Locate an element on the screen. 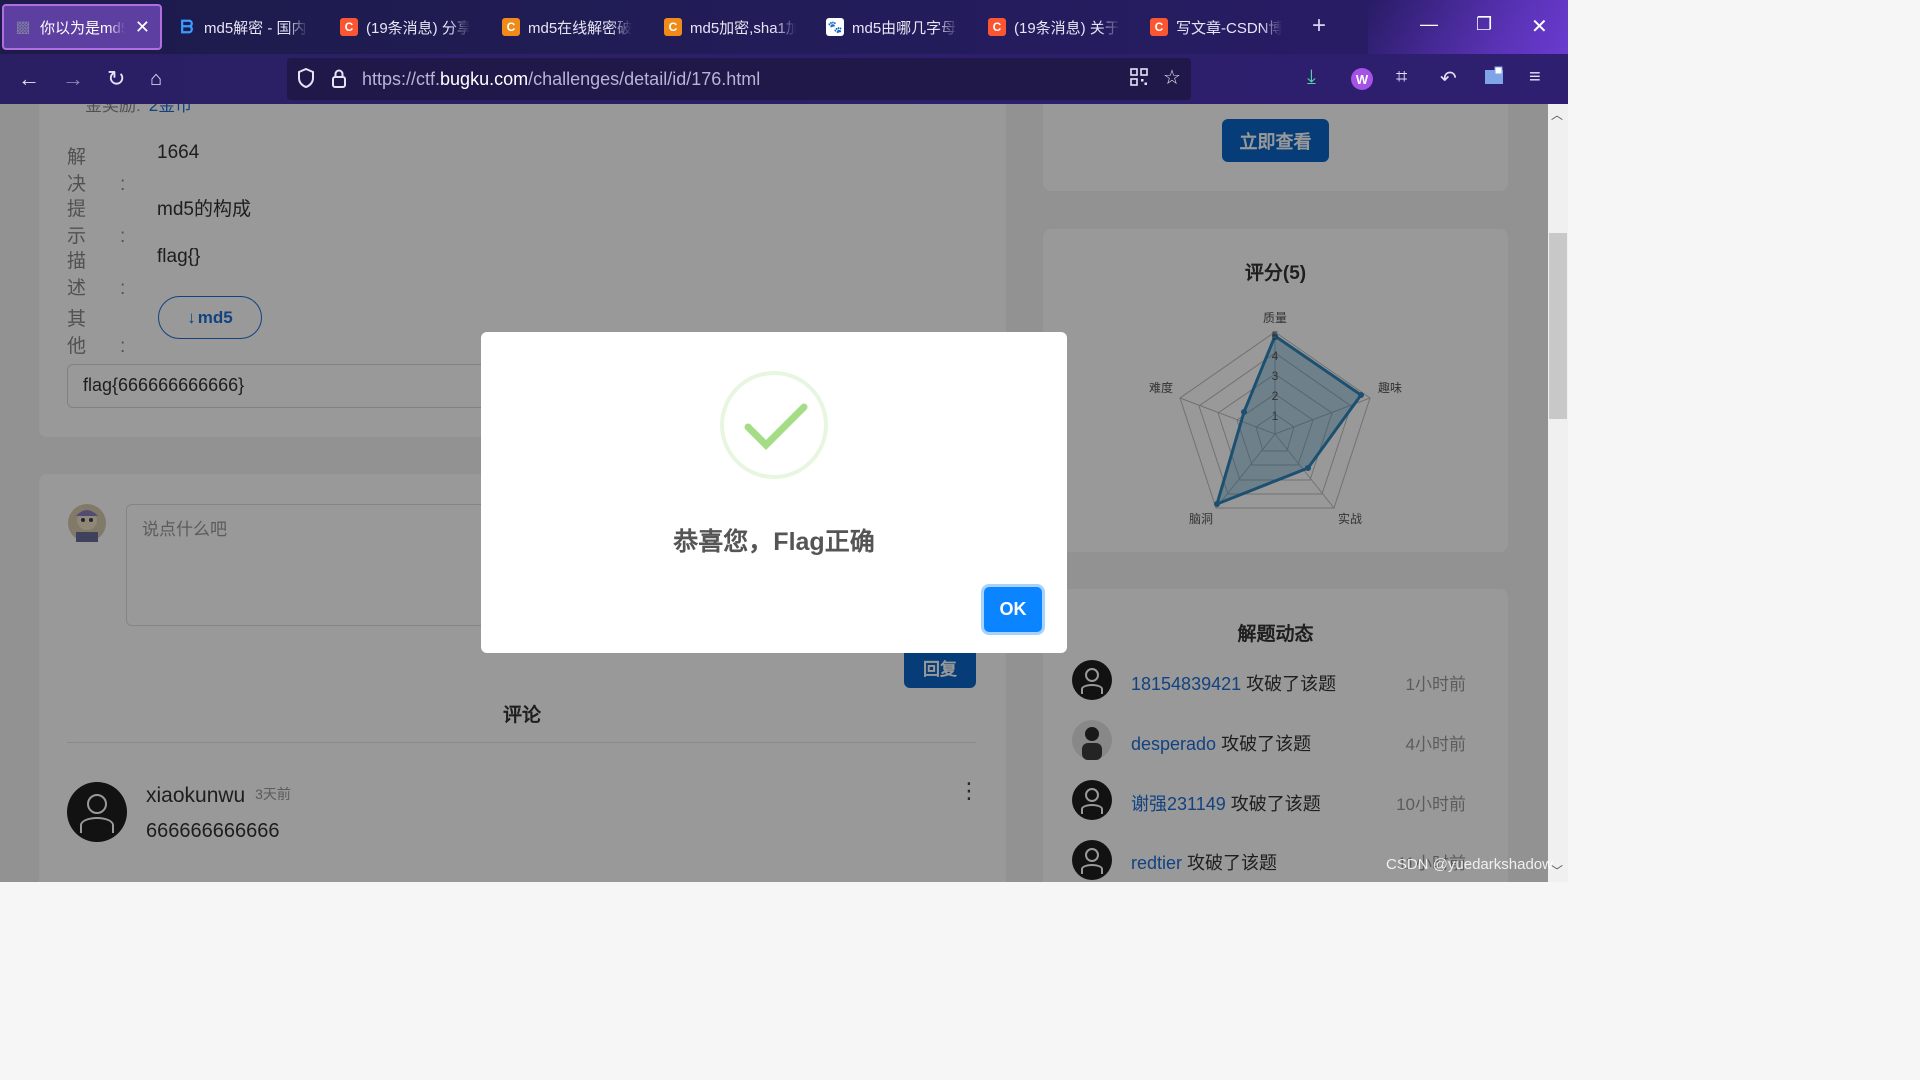 Image resolution: width=1920 pixels, height=1080 pixels. restore-icon: ❐ is located at coordinates (1484, 24).